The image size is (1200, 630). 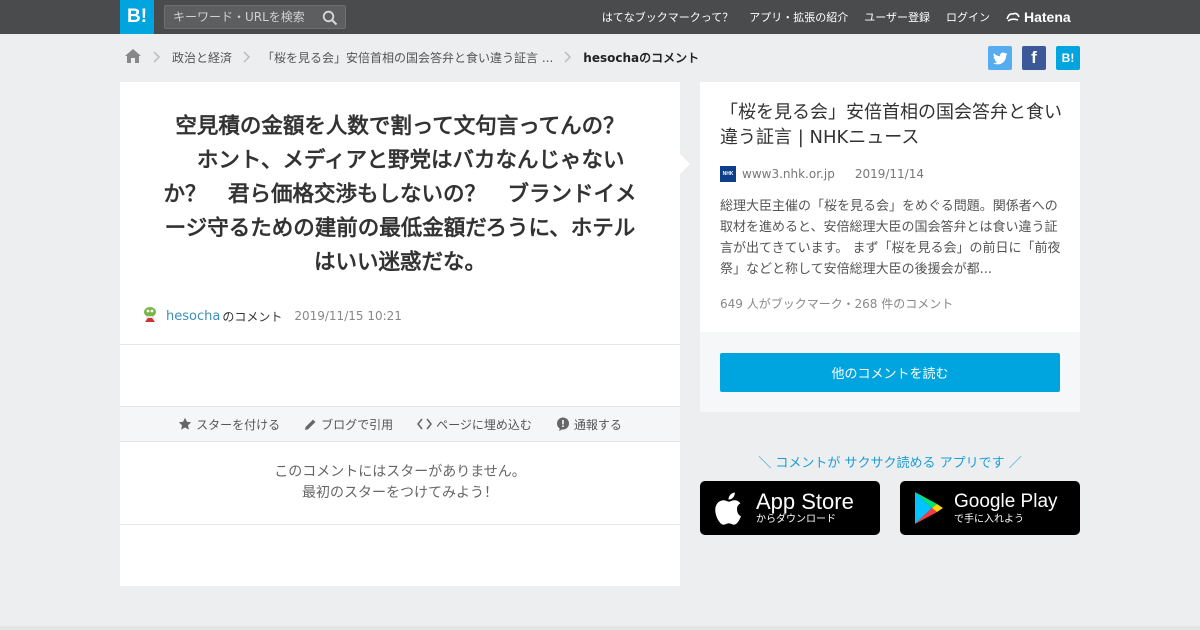 What do you see at coordinates (1006, 501) in the screenshot?
I see `google-play-title: Google Play` at bounding box center [1006, 501].